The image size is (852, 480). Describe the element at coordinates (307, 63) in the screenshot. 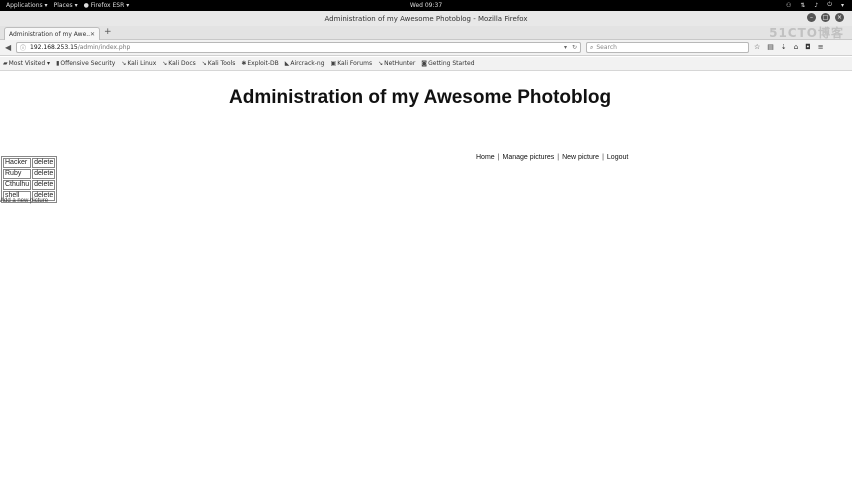

I see `bookmark-label: Aircrack-ng` at that location.